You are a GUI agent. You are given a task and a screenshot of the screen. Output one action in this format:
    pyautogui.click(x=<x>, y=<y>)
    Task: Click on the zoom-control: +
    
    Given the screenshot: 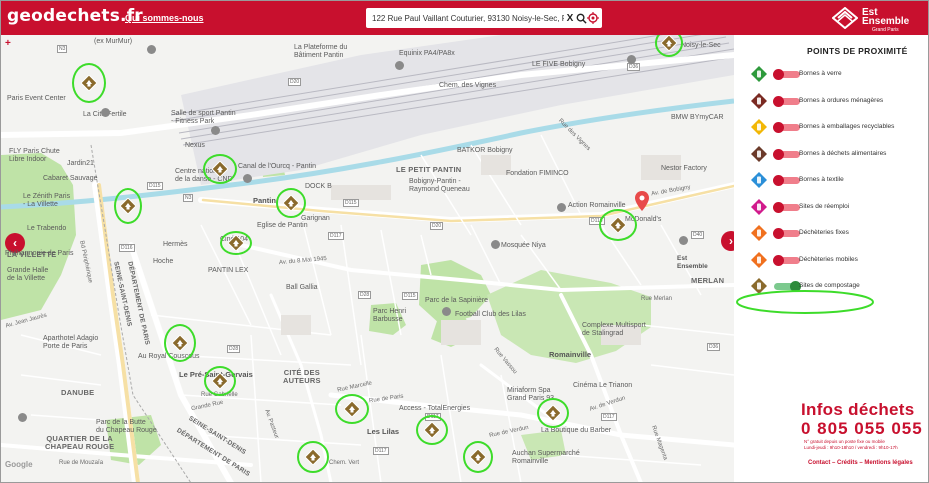 What is the action you would take?
    pyautogui.click(x=8, y=43)
    